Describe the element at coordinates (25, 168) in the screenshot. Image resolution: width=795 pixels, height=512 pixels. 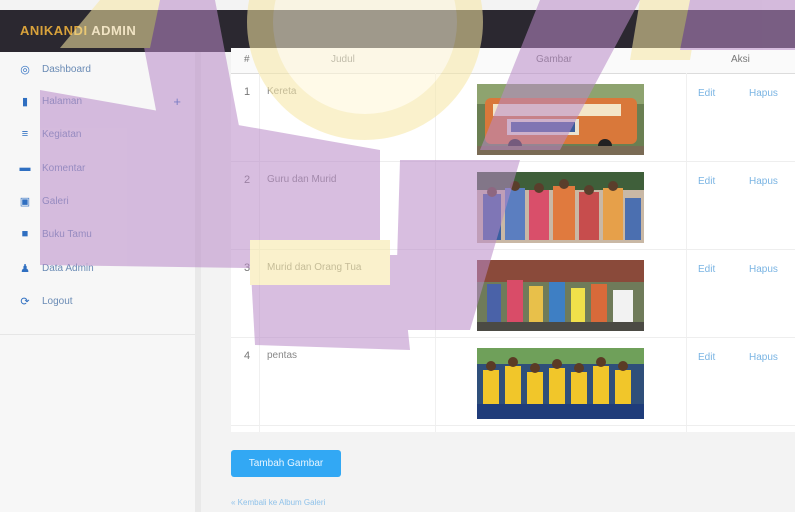
I see `comment-icon: ▬` at that location.